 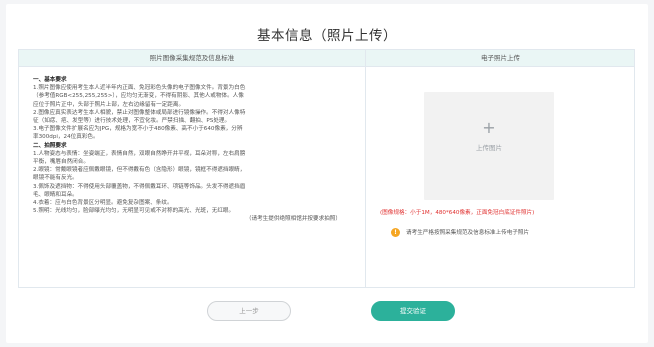 I want to click on rule-line: 2.眼镜：常戴眼镜者应佩戴眼镜，但不得戴有色（含隐形）眼镜，镜框不得遮挡眼睛，, so click(x=139, y=170).